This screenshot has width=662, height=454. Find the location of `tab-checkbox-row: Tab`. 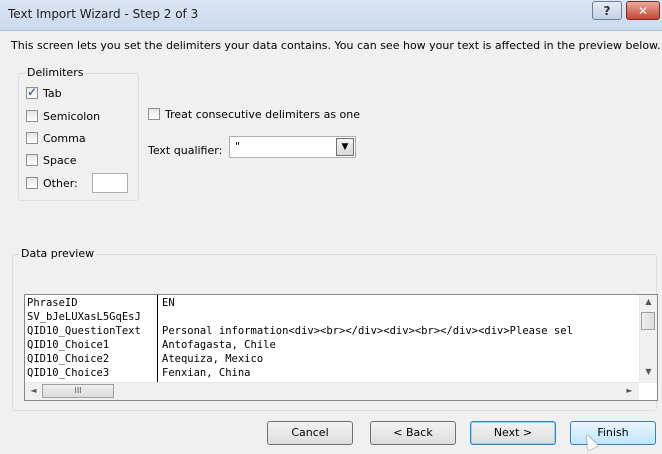

tab-checkbox-row: Tab is located at coordinates (44, 93).